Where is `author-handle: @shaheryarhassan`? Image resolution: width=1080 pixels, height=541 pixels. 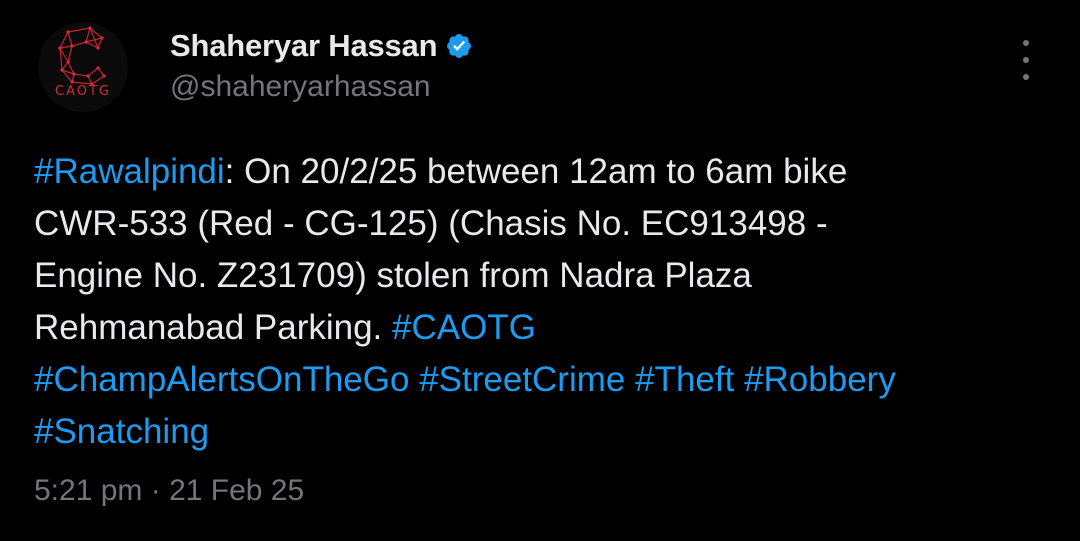 author-handle: @shaheryarhassan is located at coordinates (300, 87).